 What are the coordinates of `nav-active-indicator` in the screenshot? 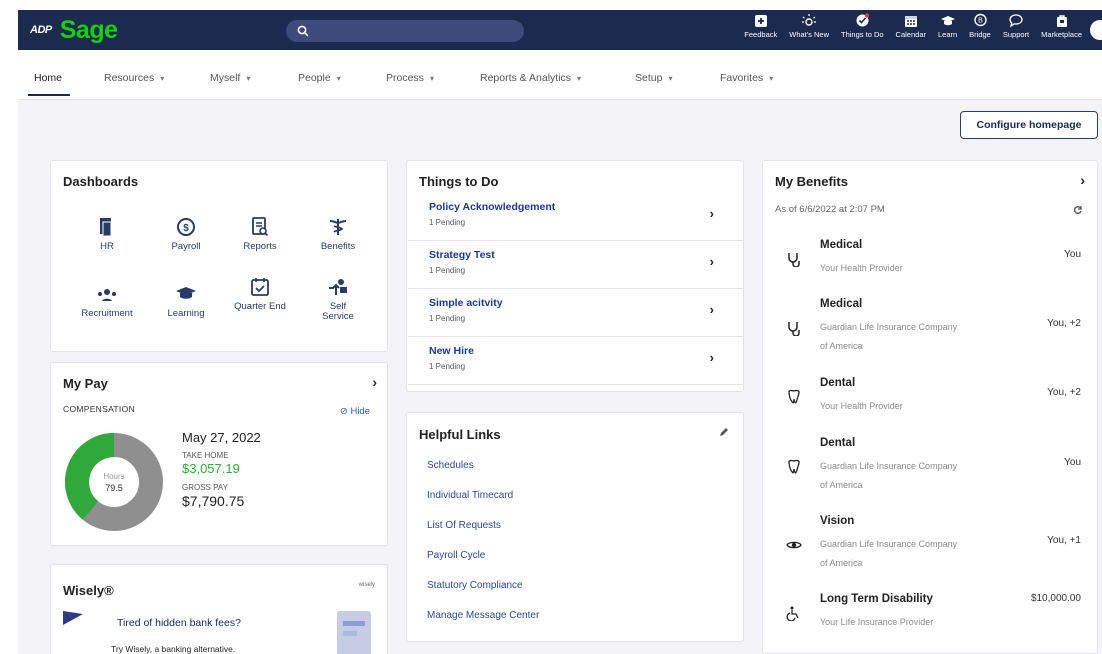 It's located at (49, 95).